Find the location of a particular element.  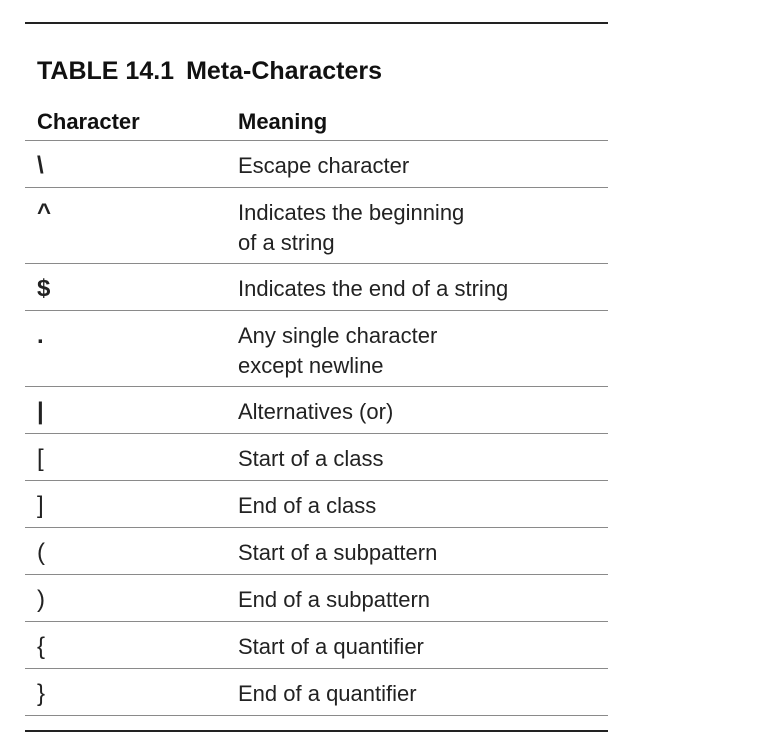

table-row: ) End of a subpattern is located at coordinates (316, 598).